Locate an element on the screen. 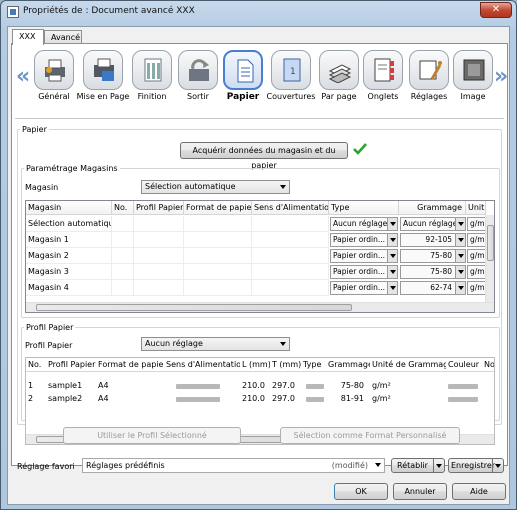 The image size is (517, 510). close-button: ✕ is located at coordinates (496, 10).